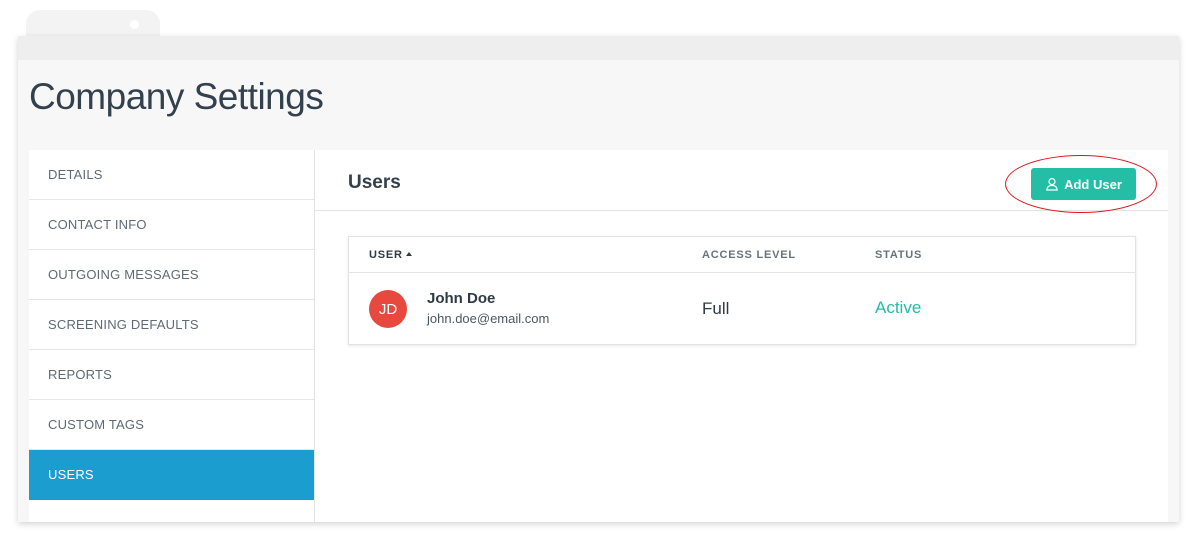 This screenshot has height=546, width=1197. Describe the element at coordinates (171, 325) in the screenshot. I see `sidebar-item-screening-defaults: SCREENING DEFAULTS` at that location.